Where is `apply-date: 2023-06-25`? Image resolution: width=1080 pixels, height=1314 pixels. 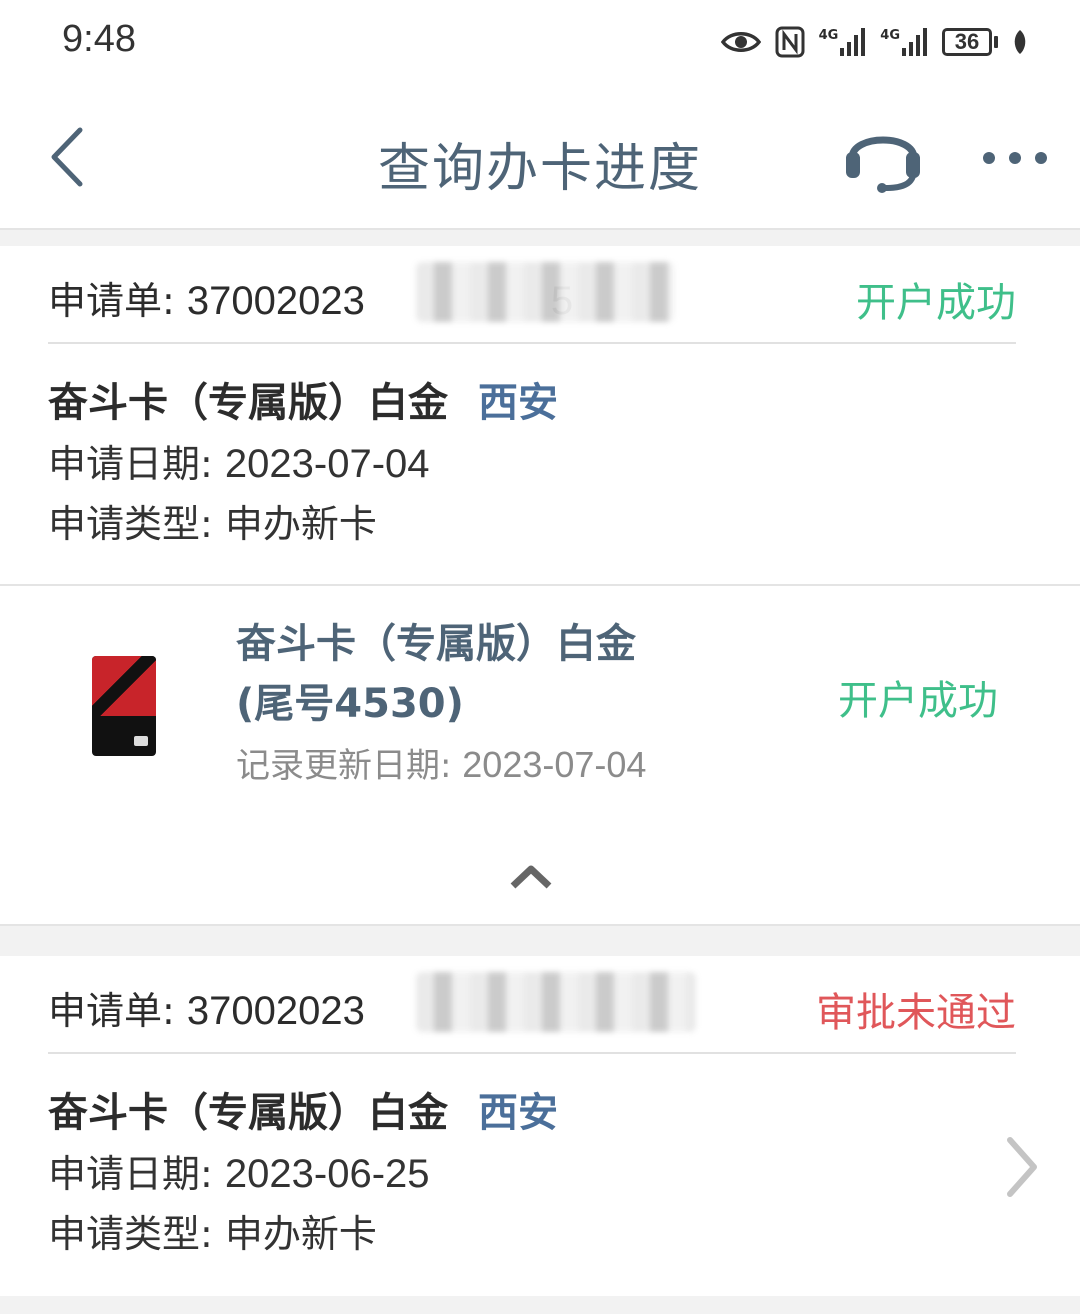 apply-date: 2023-06-25 is located at coordinates (327, 1174).